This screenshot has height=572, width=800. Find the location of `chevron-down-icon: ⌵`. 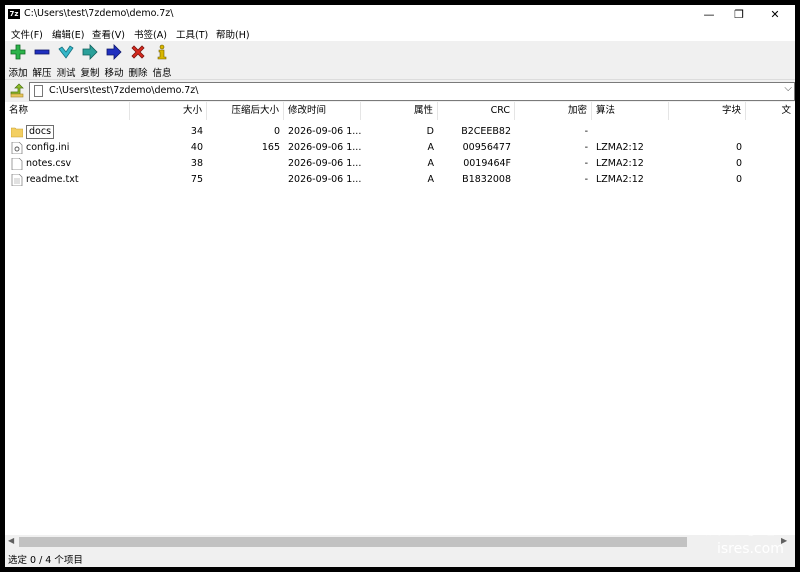

chevron-down-icon: ⌵ is located at coordinates (788, 88).